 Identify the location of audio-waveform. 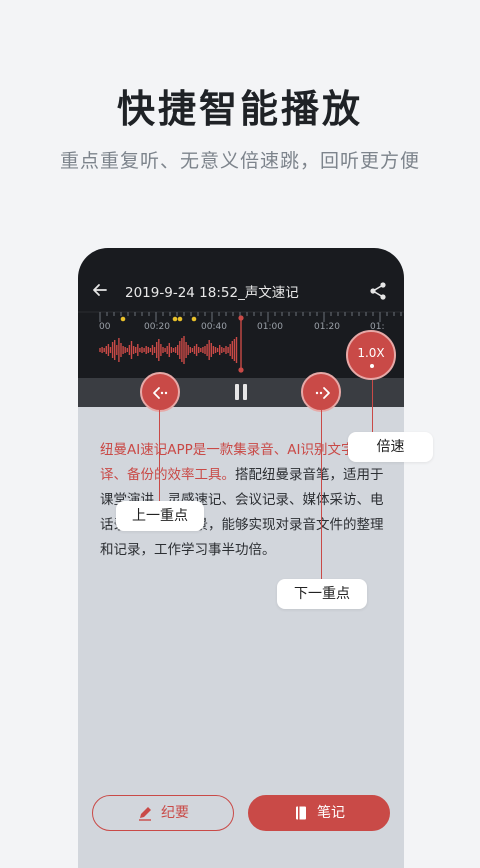
(168, 350).